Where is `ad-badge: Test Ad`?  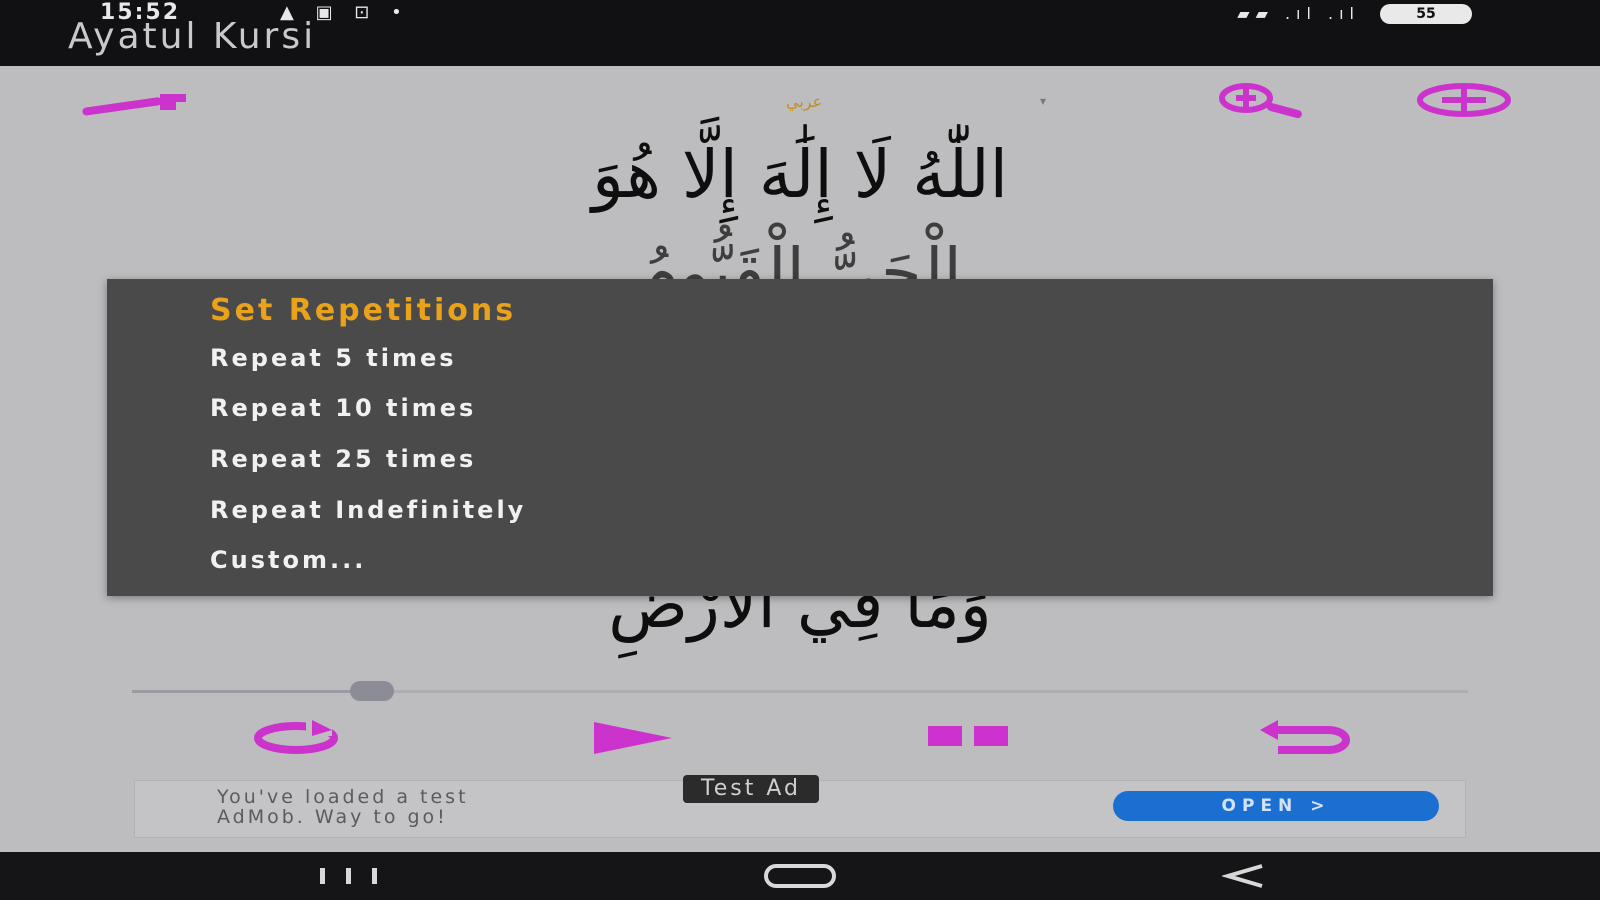 ad-badge: Test Ad is located at coordinates (751, 789).